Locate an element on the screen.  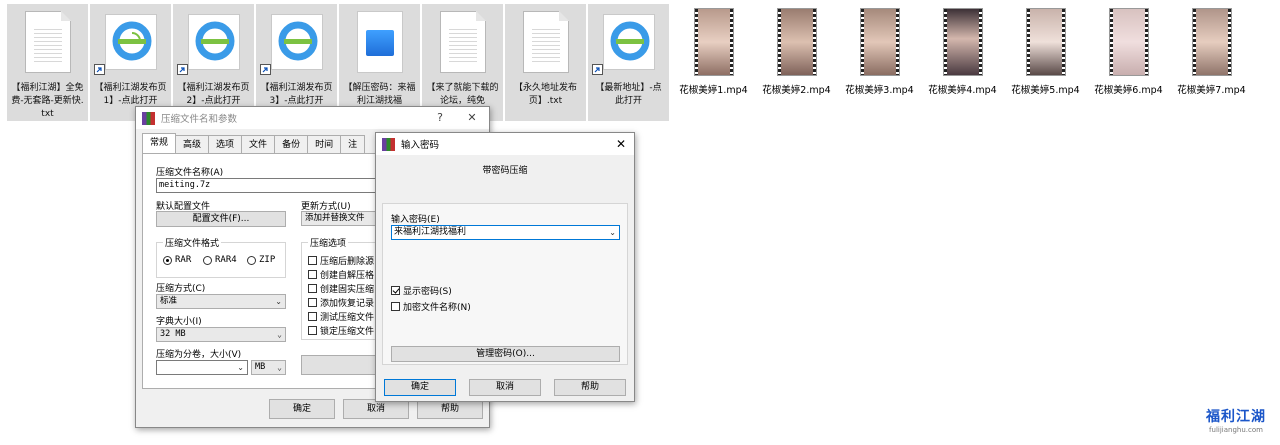
file-item: 花椒美婷2.mp4 is located at coordinates (796, 54).